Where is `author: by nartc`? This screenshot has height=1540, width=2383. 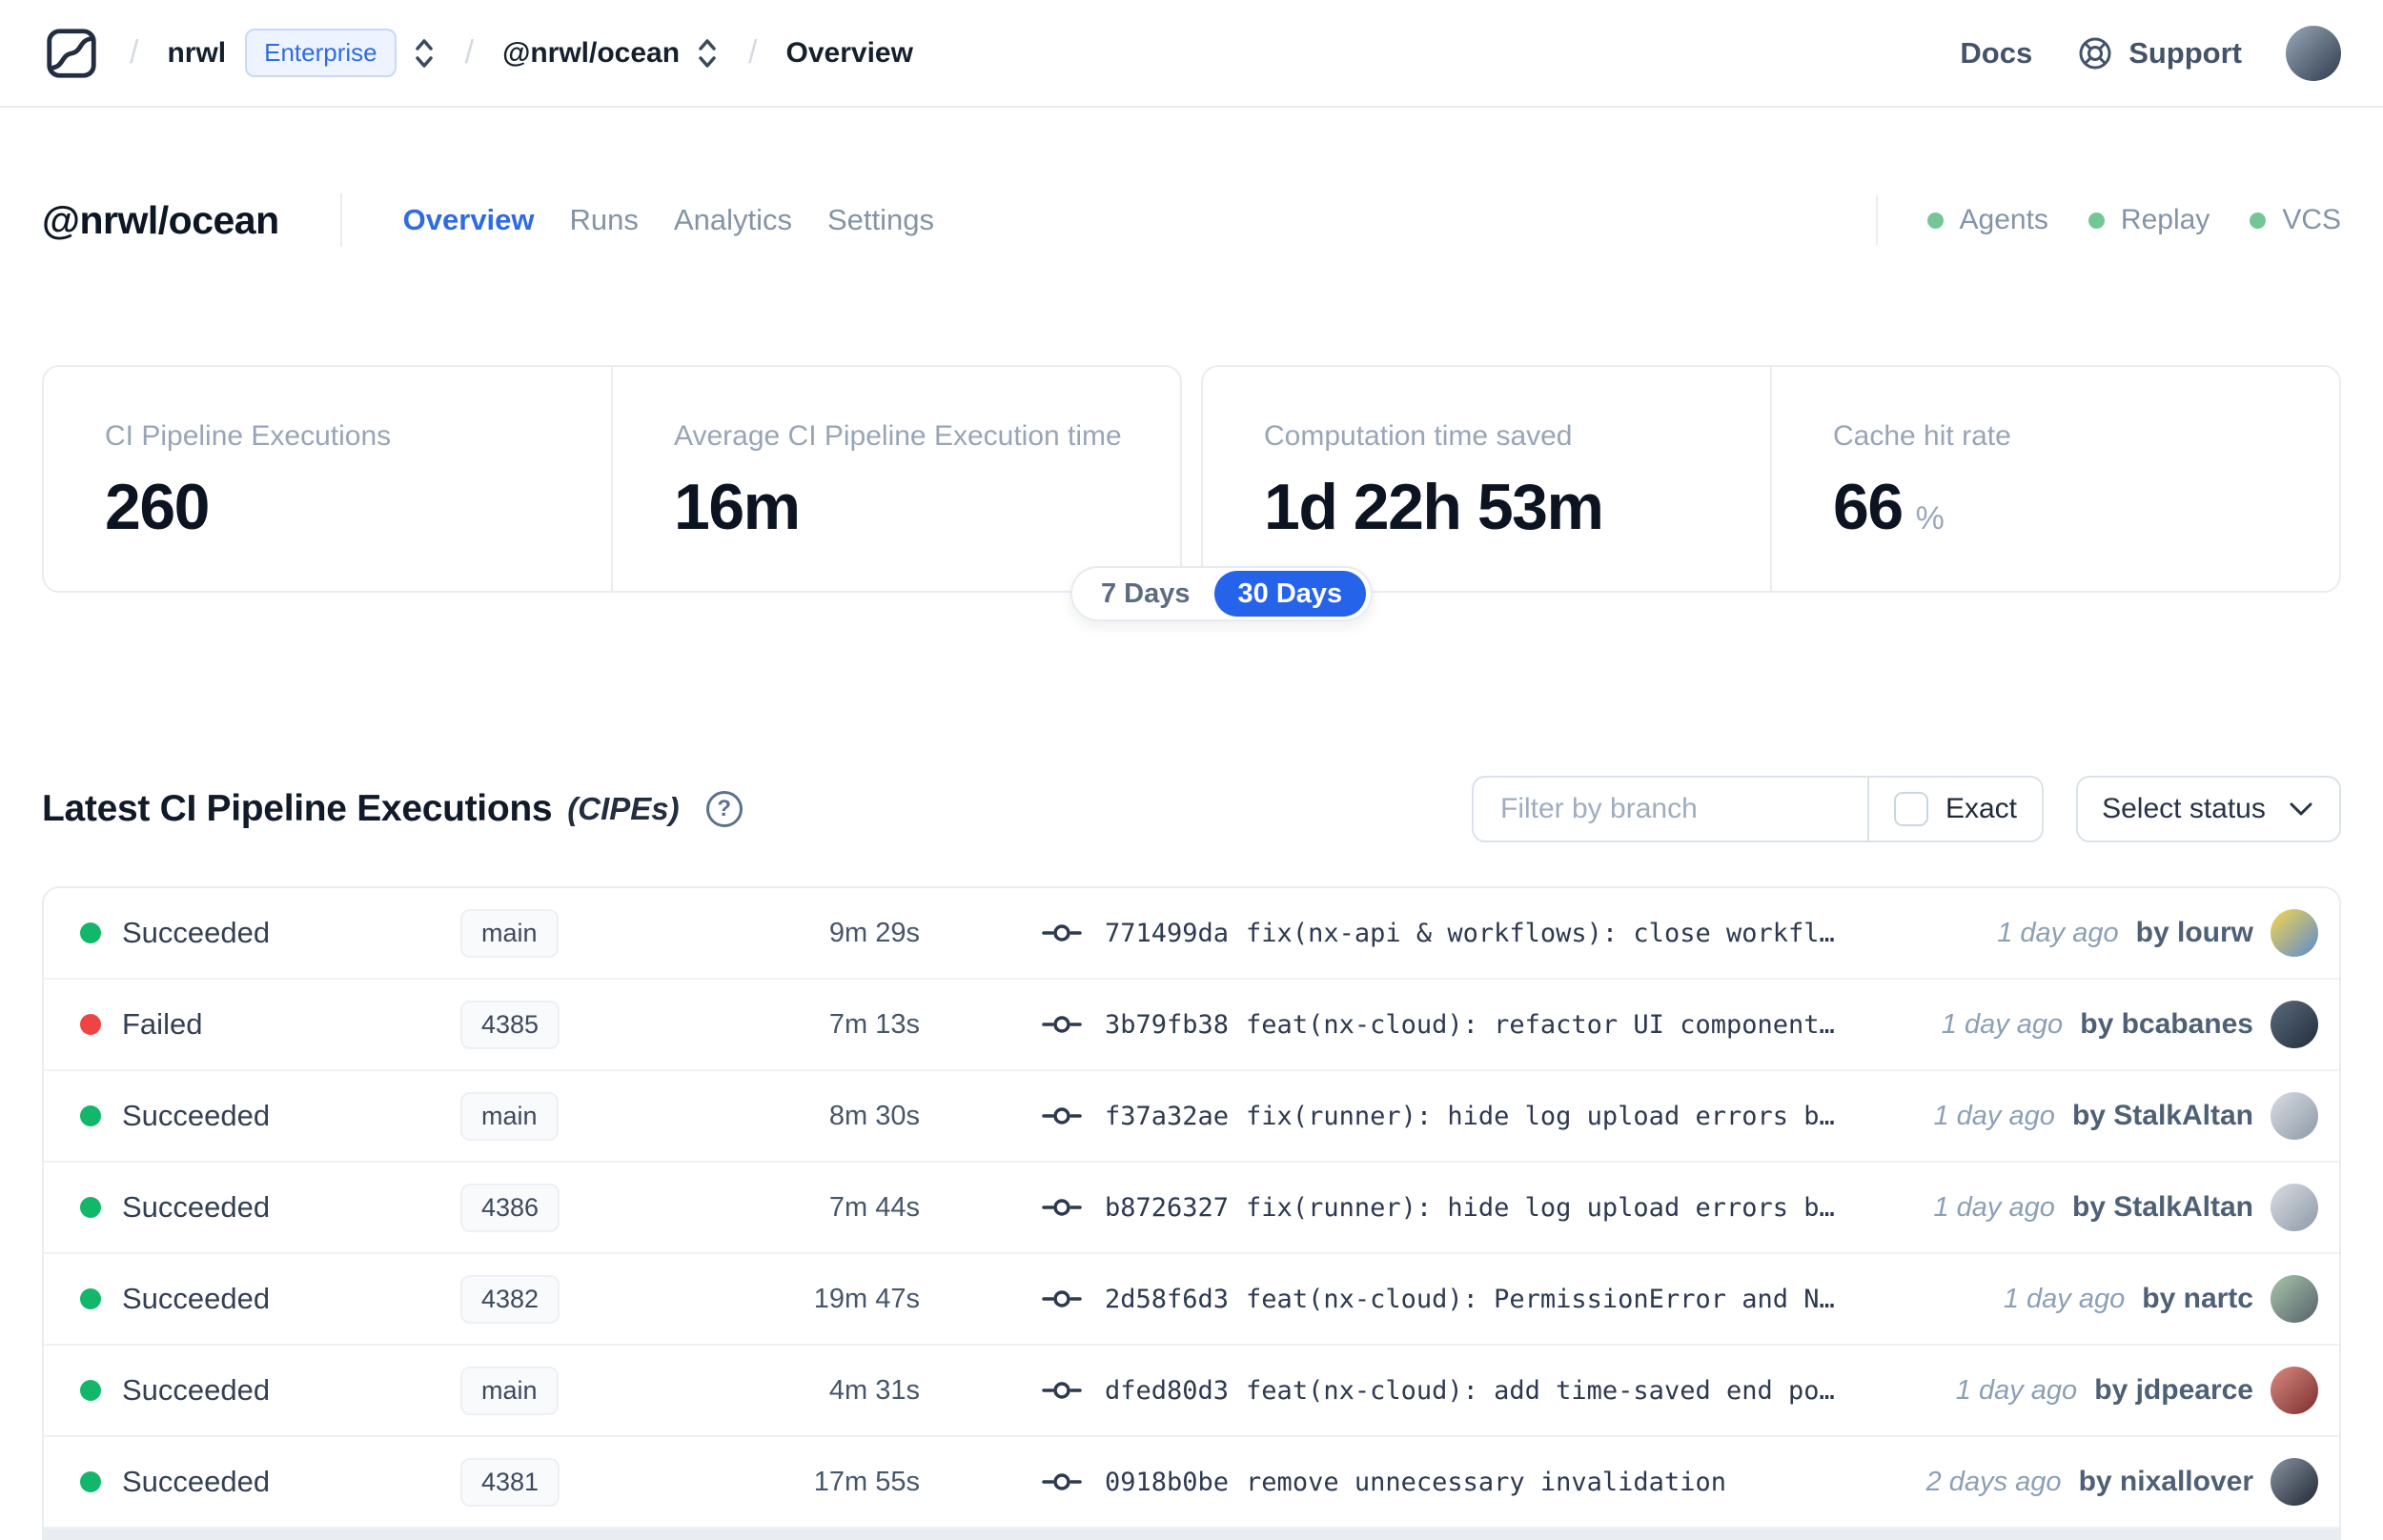
author: by nartc is located at coordinates (2197, 1298).